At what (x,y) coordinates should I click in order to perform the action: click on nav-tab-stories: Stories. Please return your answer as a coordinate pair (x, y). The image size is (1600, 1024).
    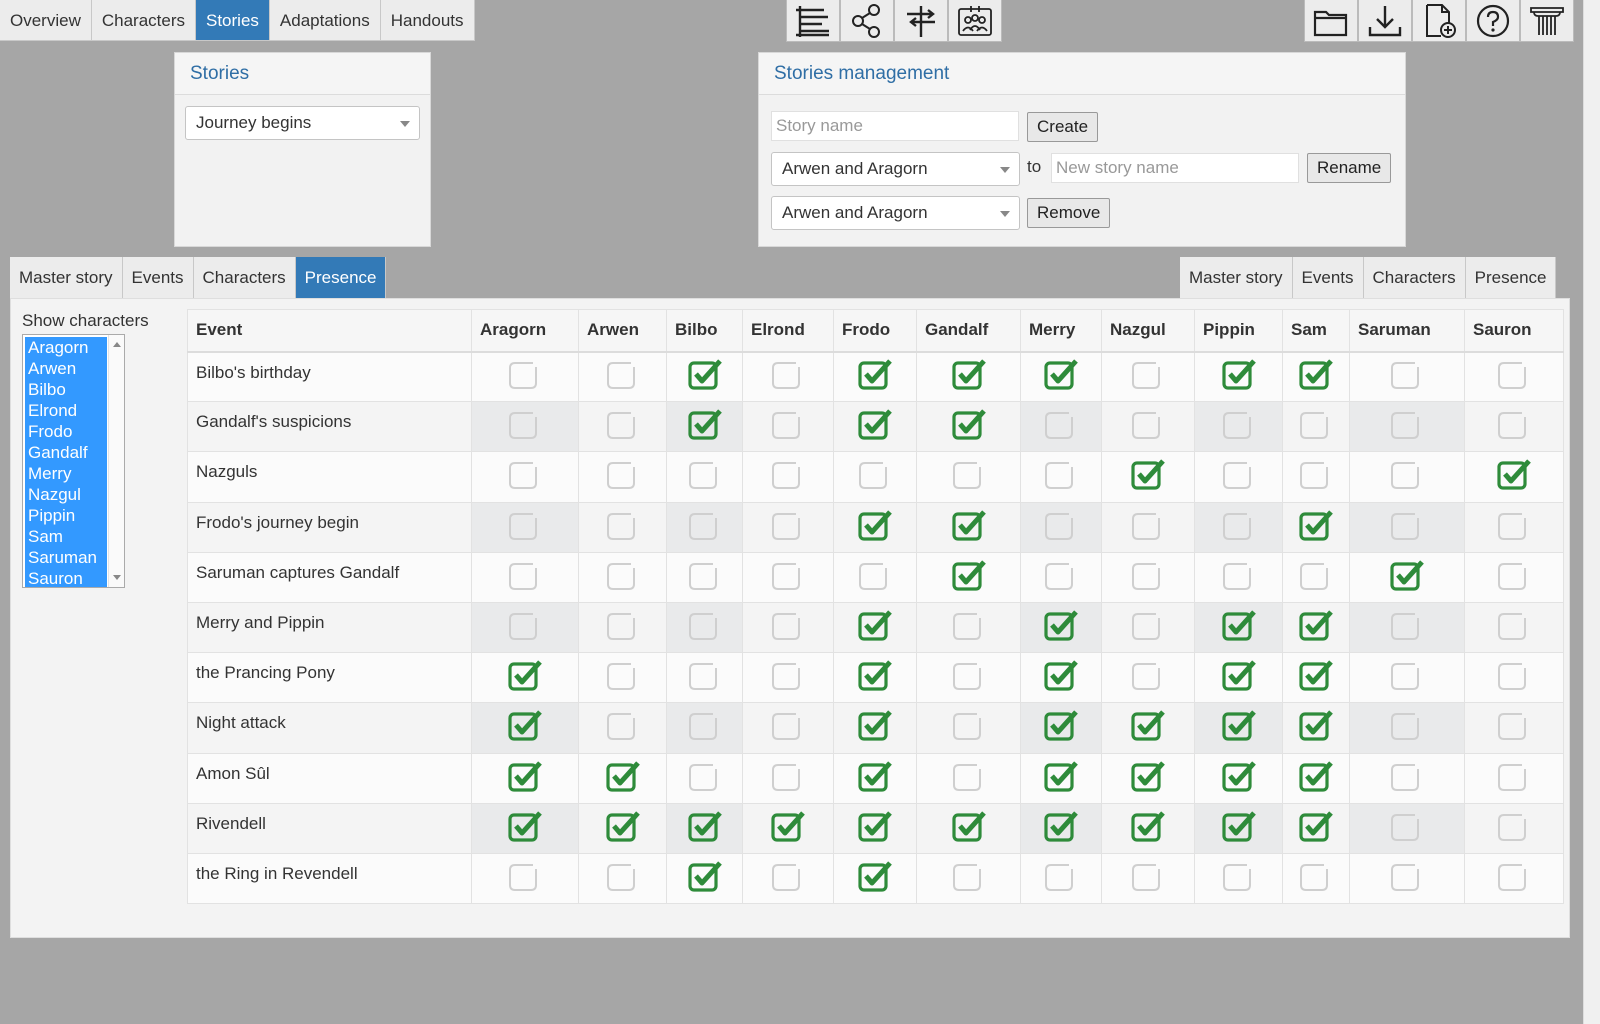
    Looking at the image, I should click on (233, 20).